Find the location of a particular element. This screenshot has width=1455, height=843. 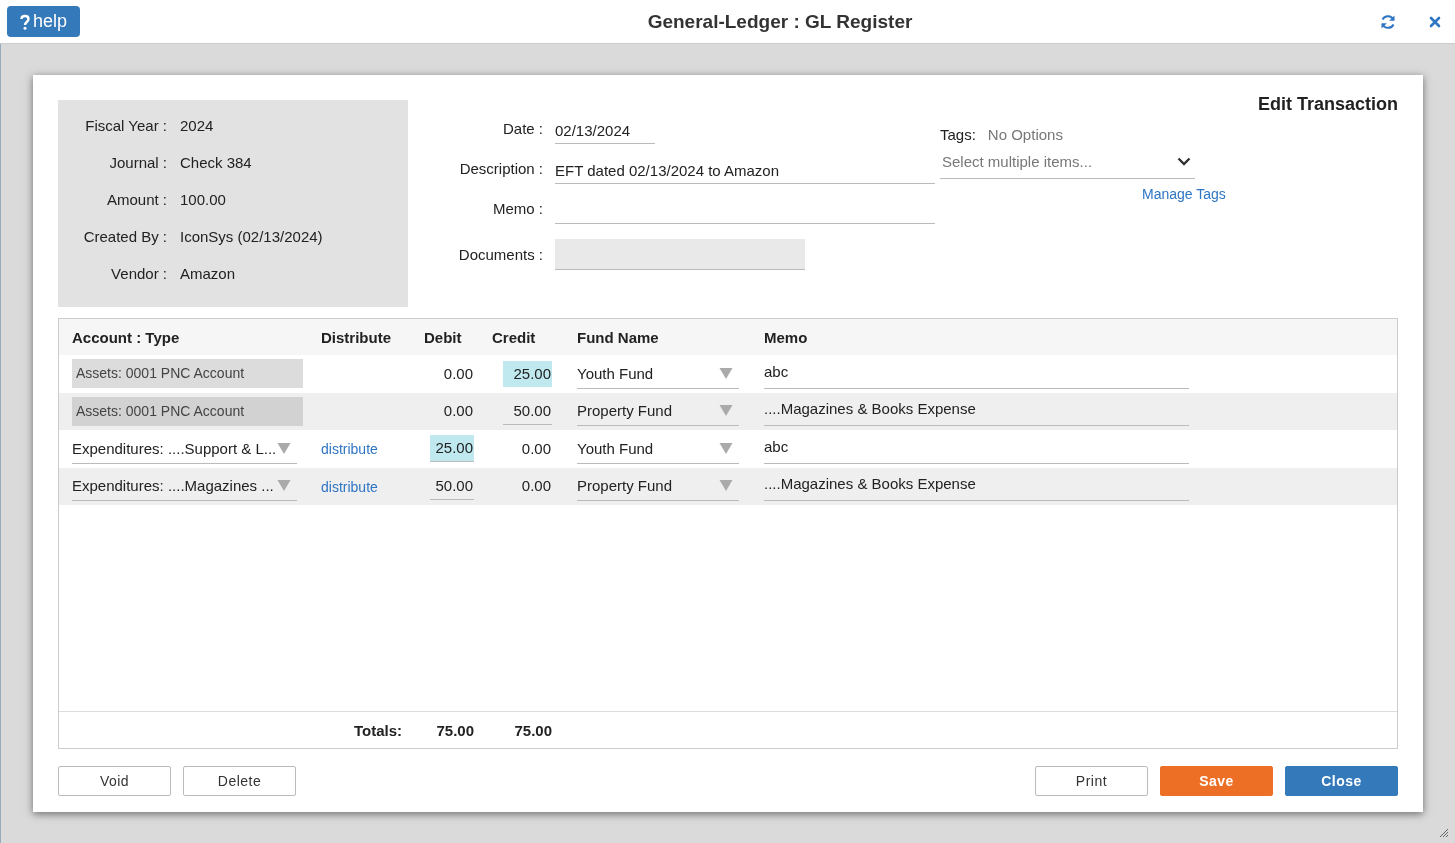

field-value: 100.00 is located at coordinates (203, 199).